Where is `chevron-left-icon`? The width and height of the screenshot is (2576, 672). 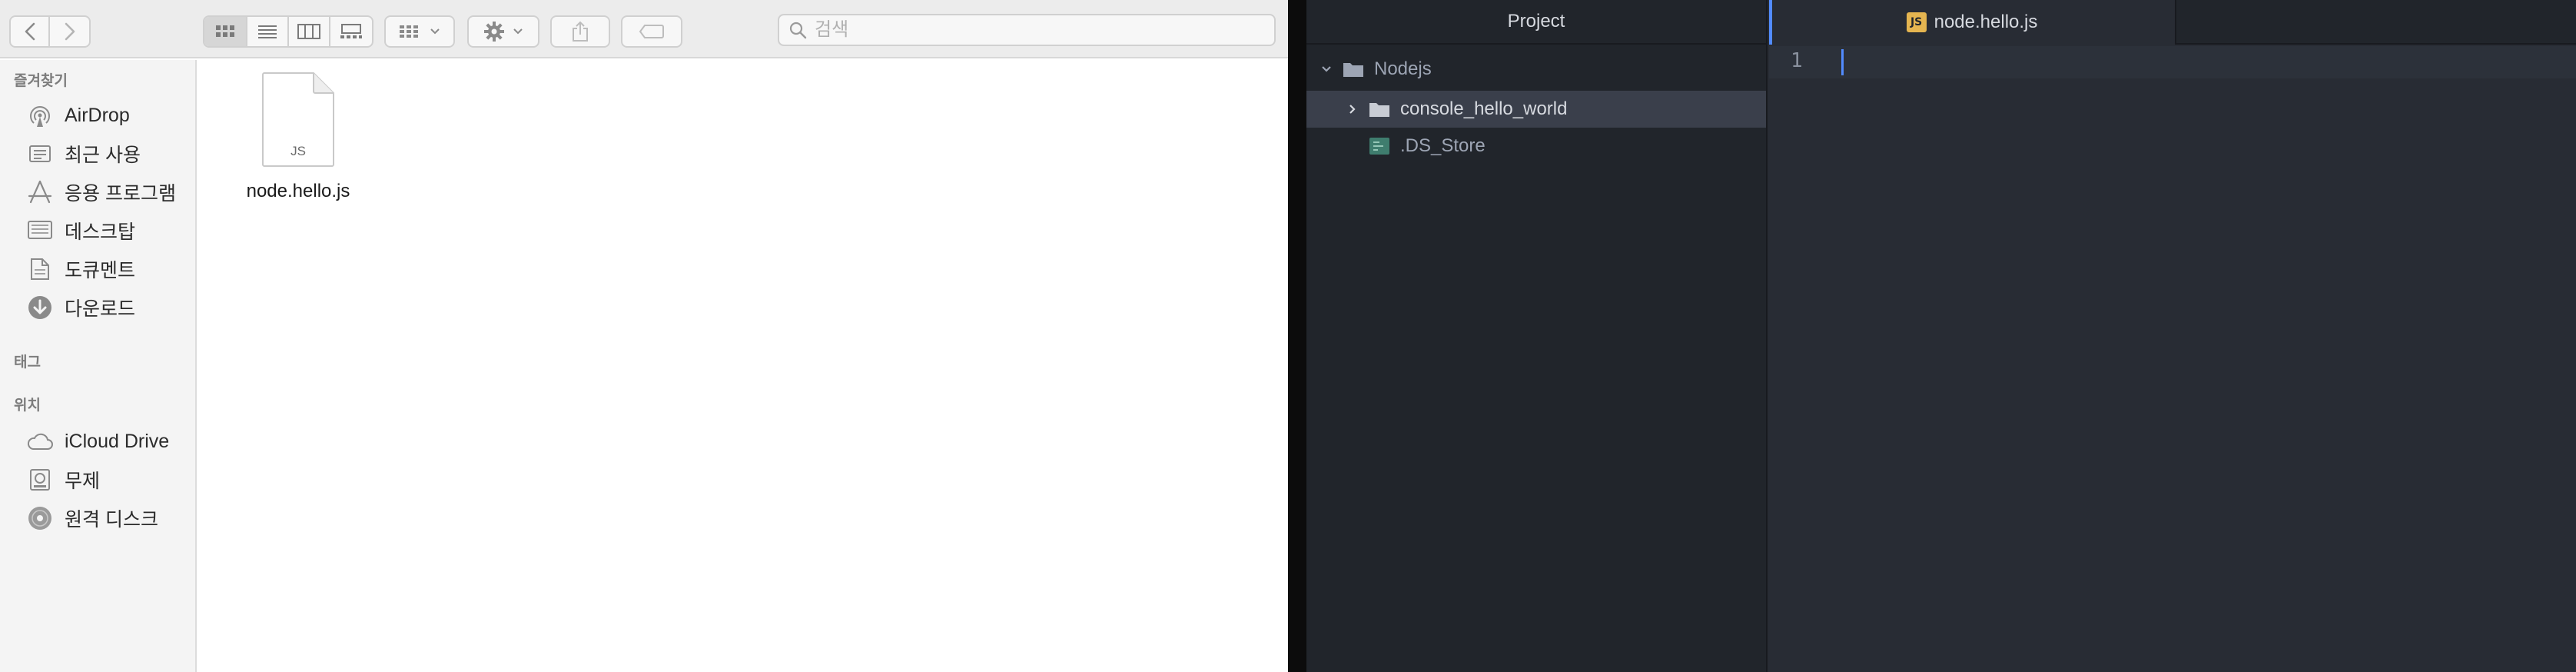 chevron-left-icon is located at coordinates (30, 31).